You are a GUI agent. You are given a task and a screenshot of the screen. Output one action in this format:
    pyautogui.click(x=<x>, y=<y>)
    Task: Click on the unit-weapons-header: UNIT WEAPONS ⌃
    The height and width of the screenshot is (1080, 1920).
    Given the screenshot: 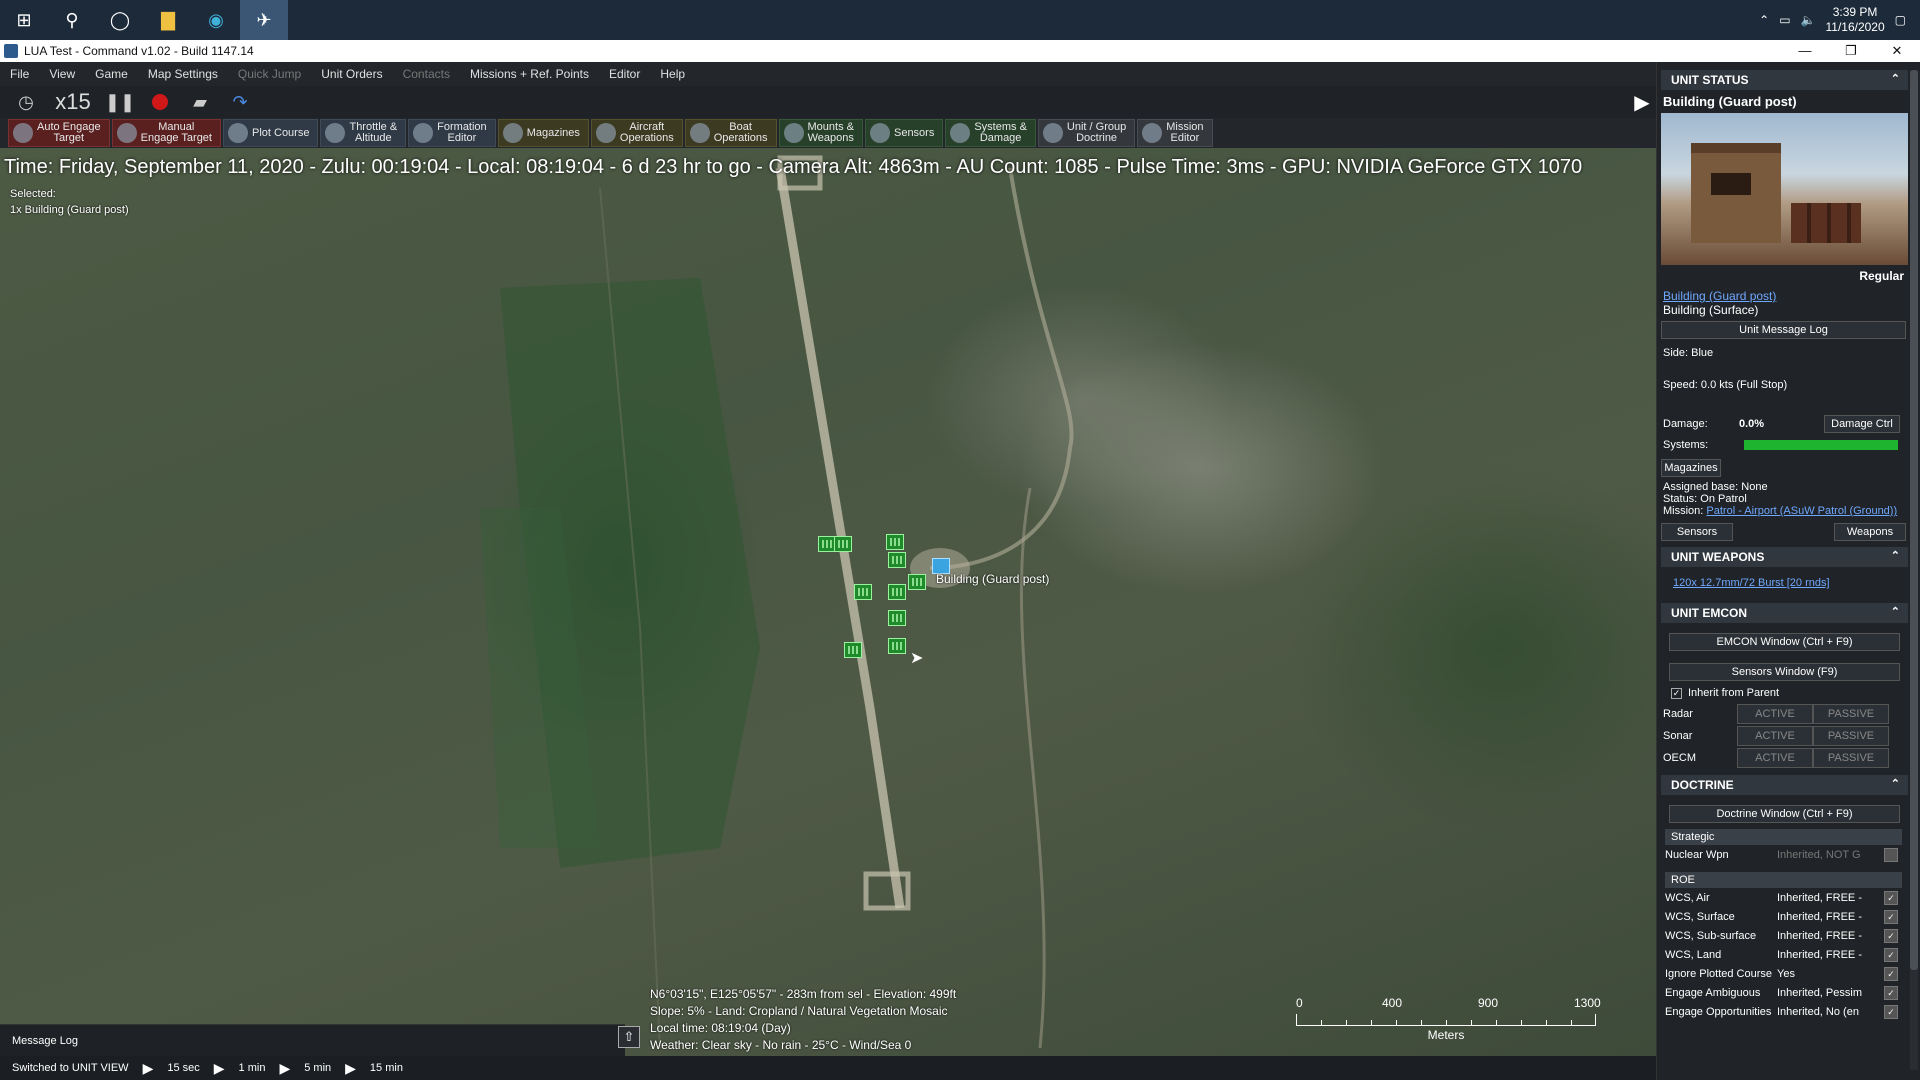 What is the action you would take?
    pyautogui.click(x=1784, y=557)
    